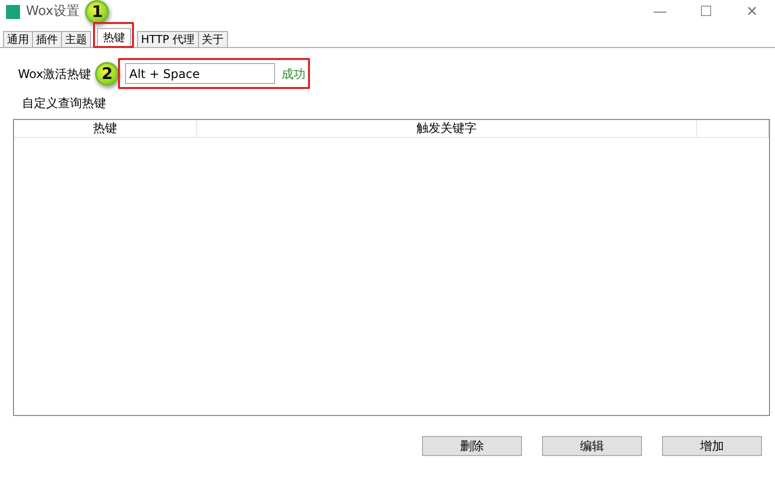 This screenshot has height=480, width=775. Describe the element at coordinates (97, 12) in the screenshot. I see `step-badge: 1` at that location.